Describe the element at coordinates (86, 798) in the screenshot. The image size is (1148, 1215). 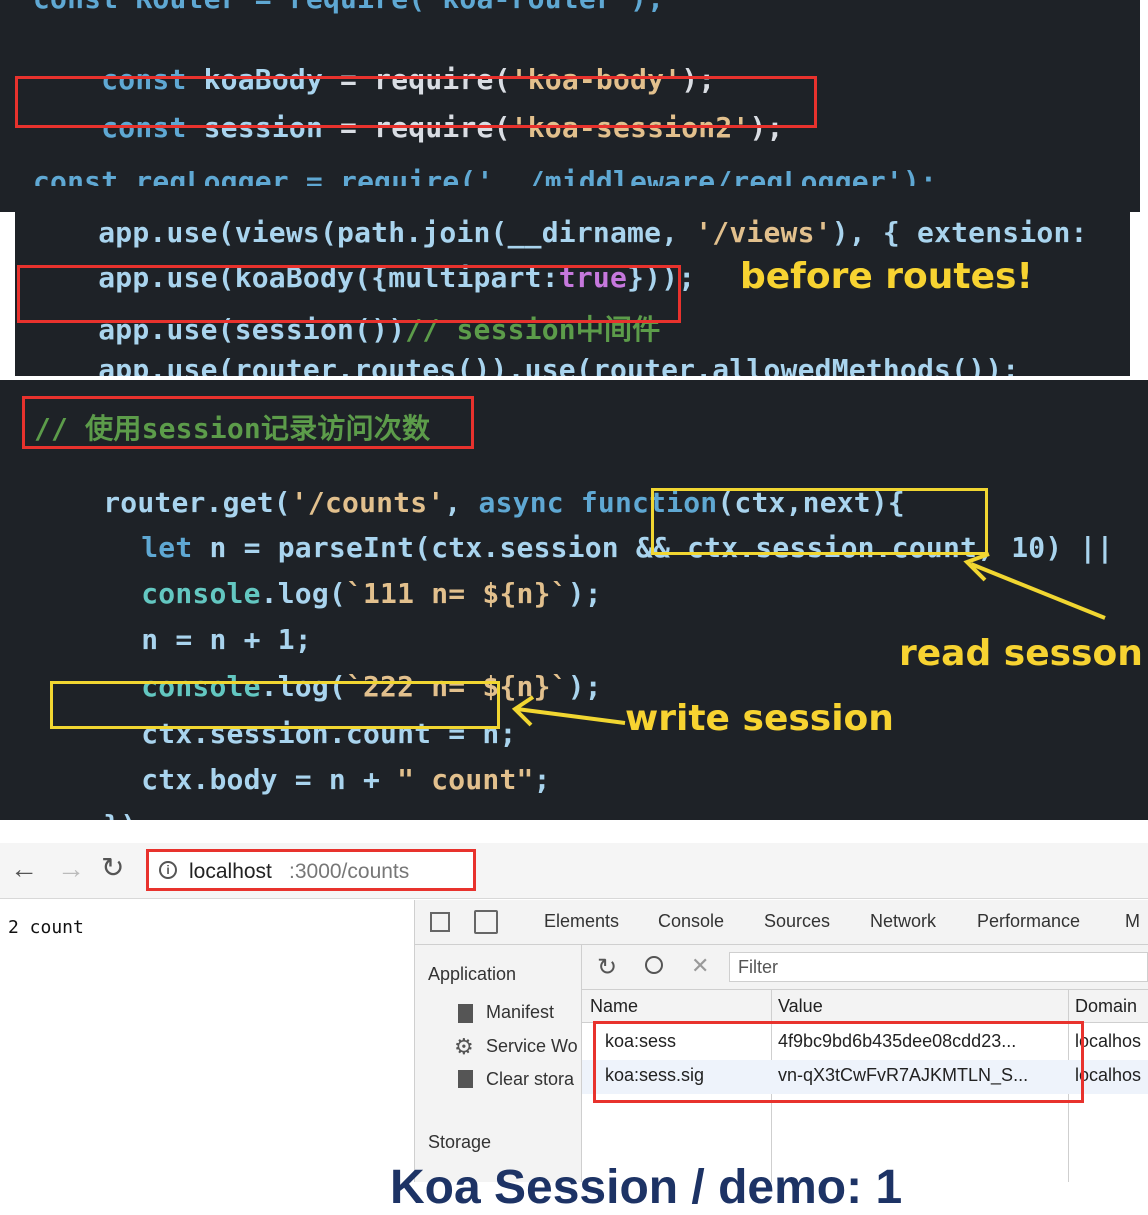
I see `code-line-close: })` at that location.